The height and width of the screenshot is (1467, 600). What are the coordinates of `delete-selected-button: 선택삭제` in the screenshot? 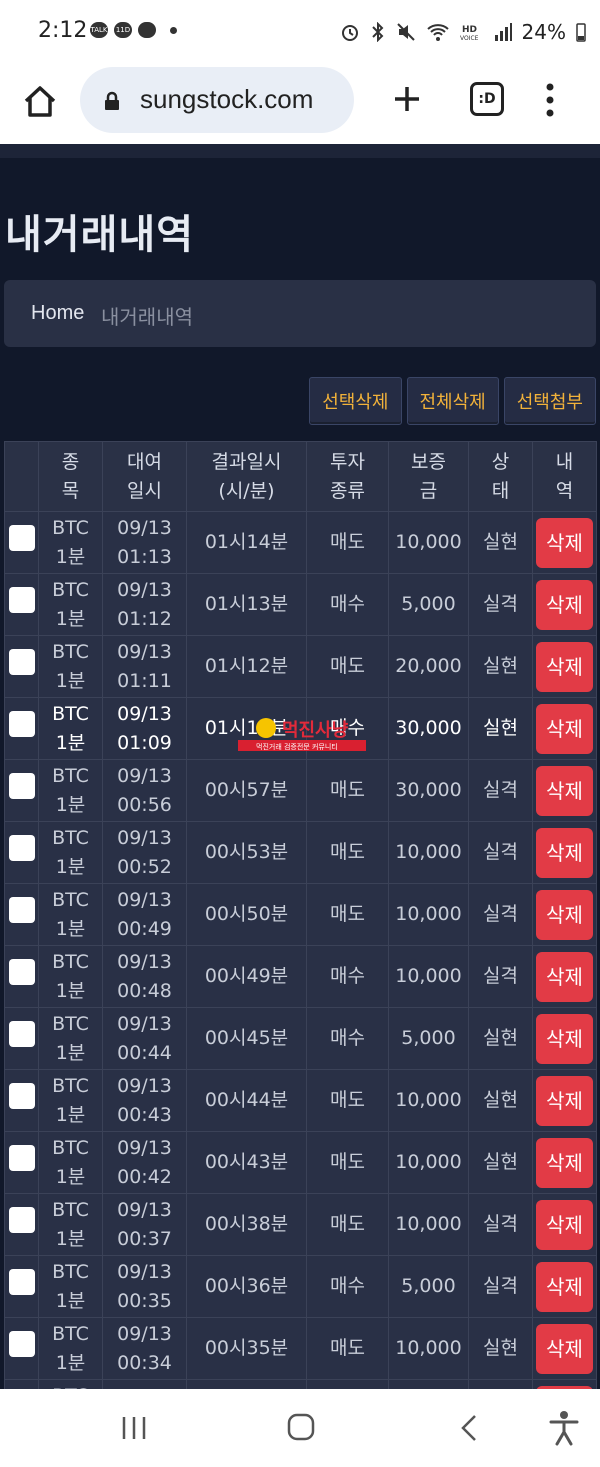 It's located at (355, 401).